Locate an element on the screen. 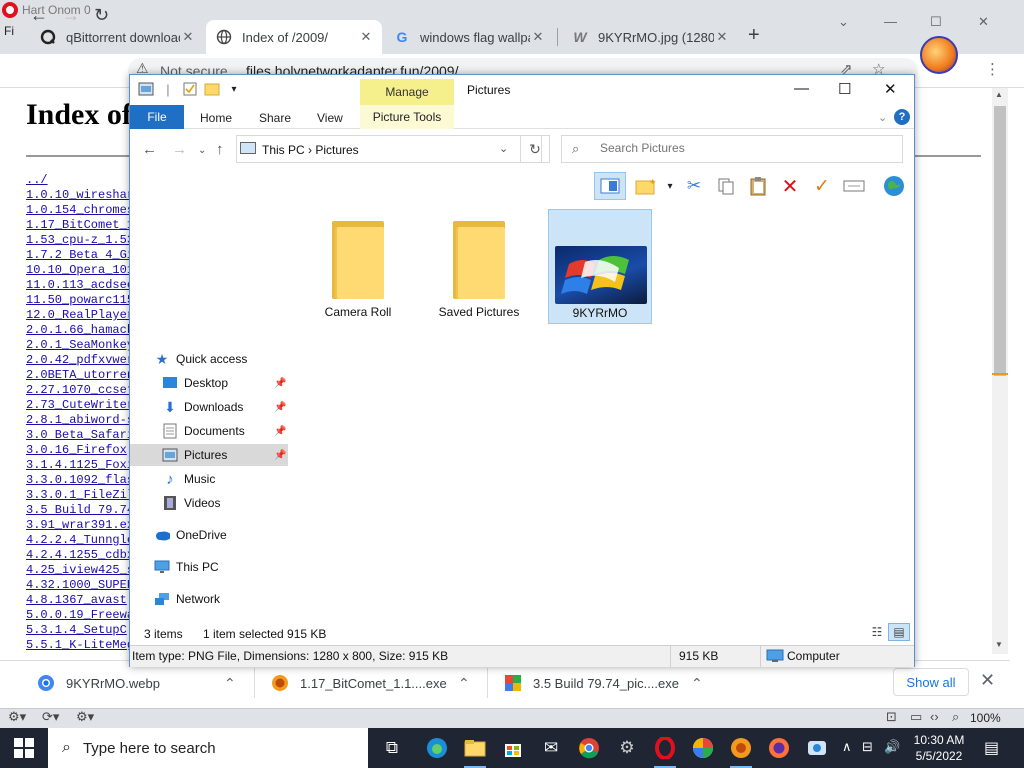  search-input is located at coordinates (745, 148).